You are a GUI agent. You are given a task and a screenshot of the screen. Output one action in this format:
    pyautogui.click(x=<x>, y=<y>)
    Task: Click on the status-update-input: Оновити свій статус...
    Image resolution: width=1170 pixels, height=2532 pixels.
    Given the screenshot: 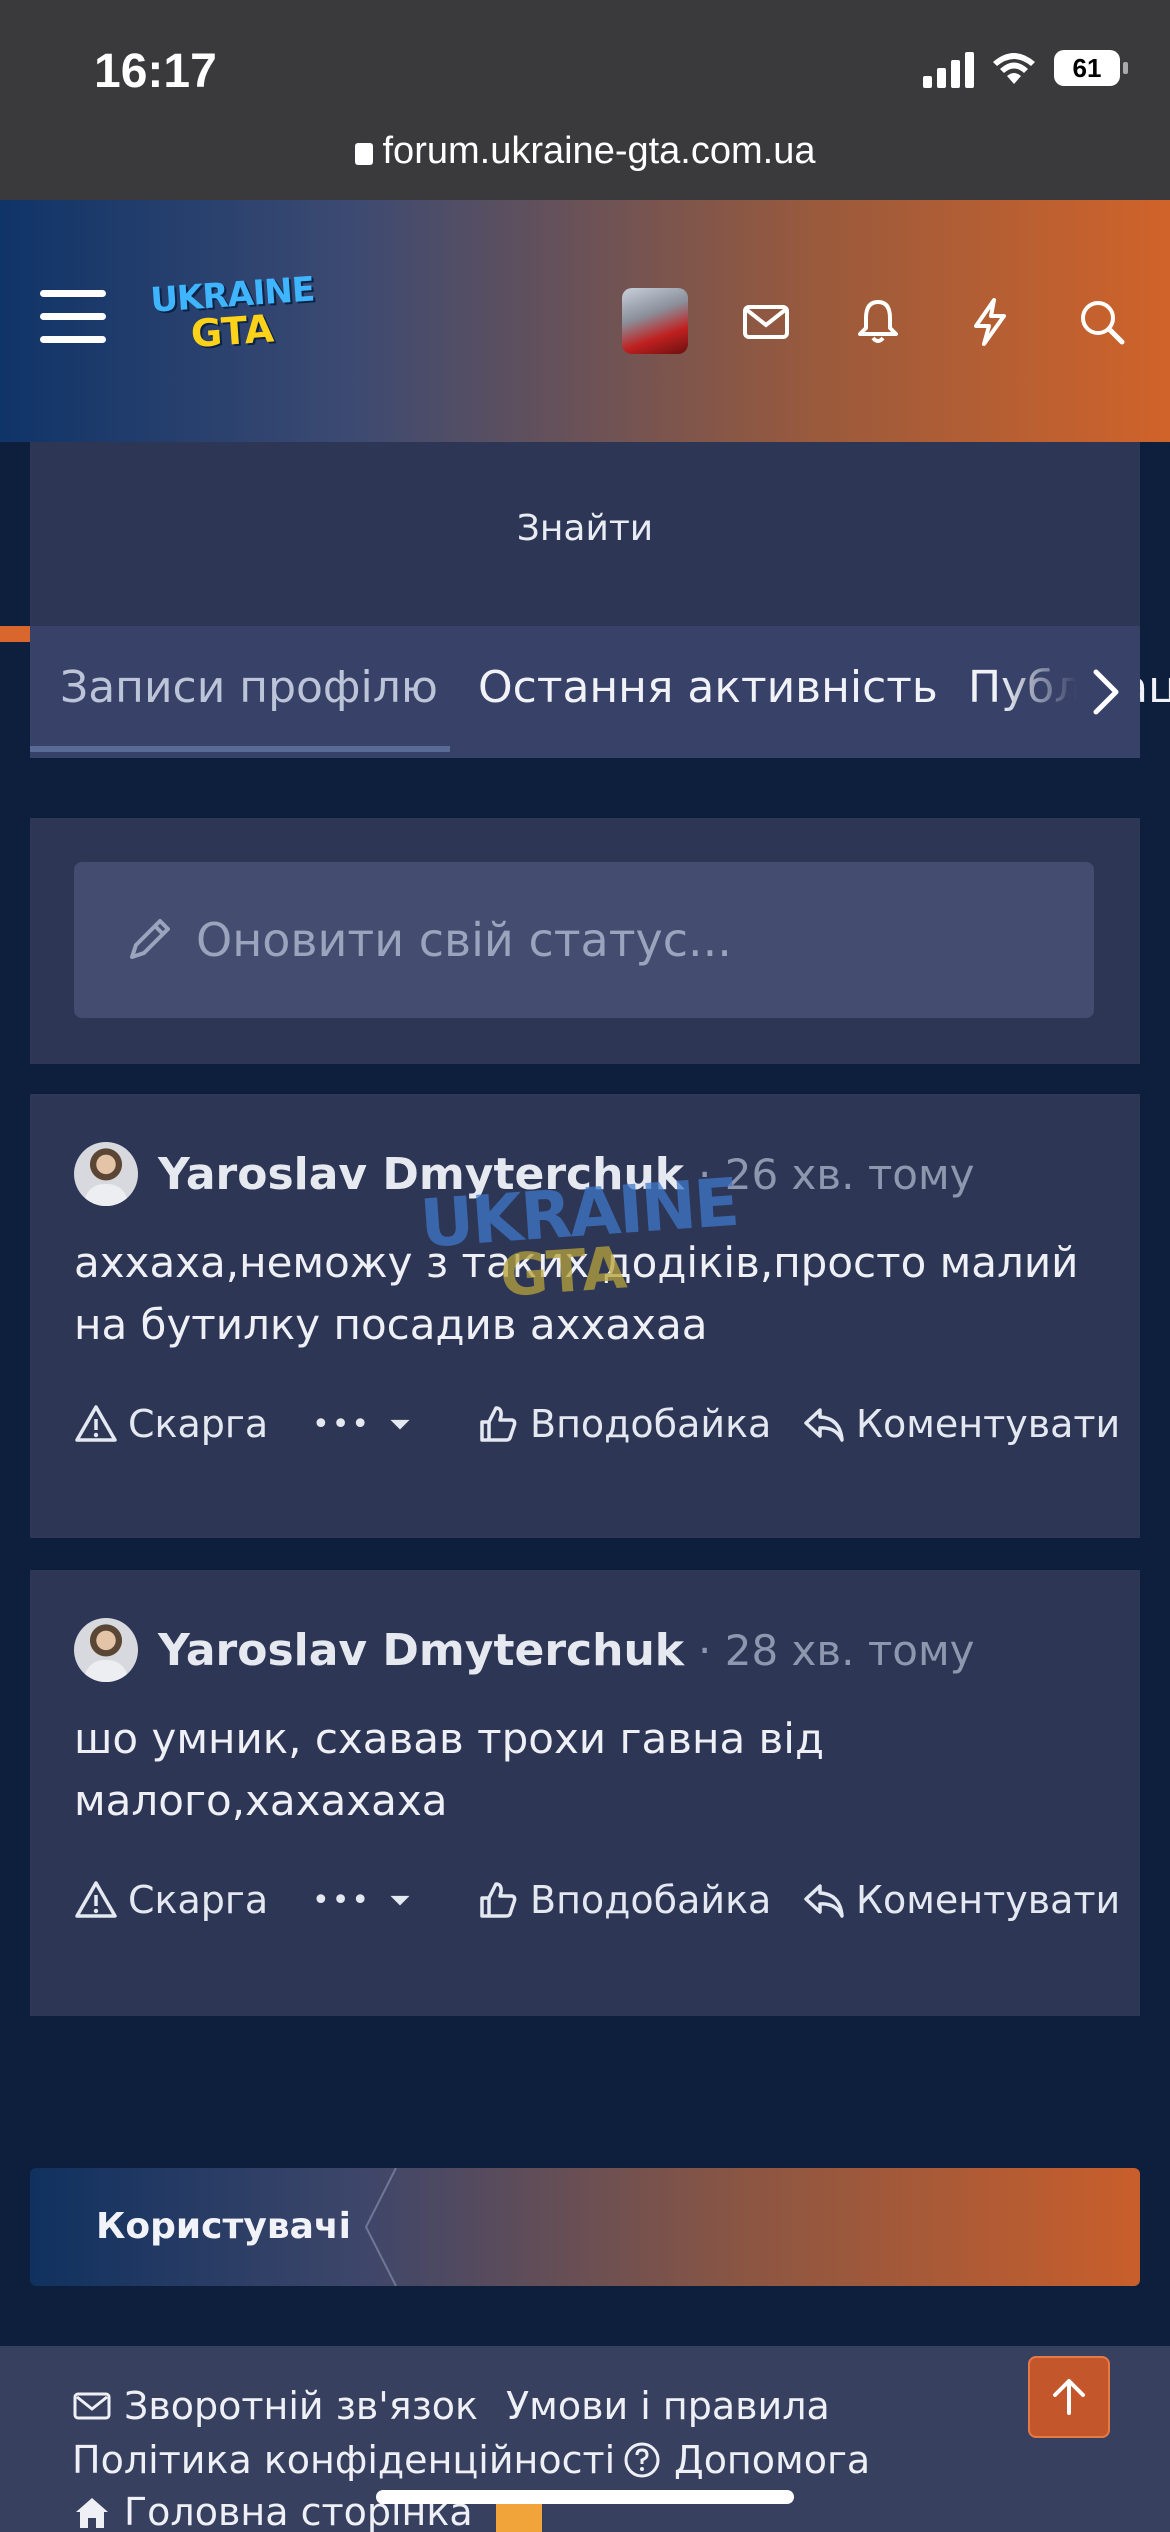 What is the action you would take?
    pyautogui.click(x=584, y=940)
    